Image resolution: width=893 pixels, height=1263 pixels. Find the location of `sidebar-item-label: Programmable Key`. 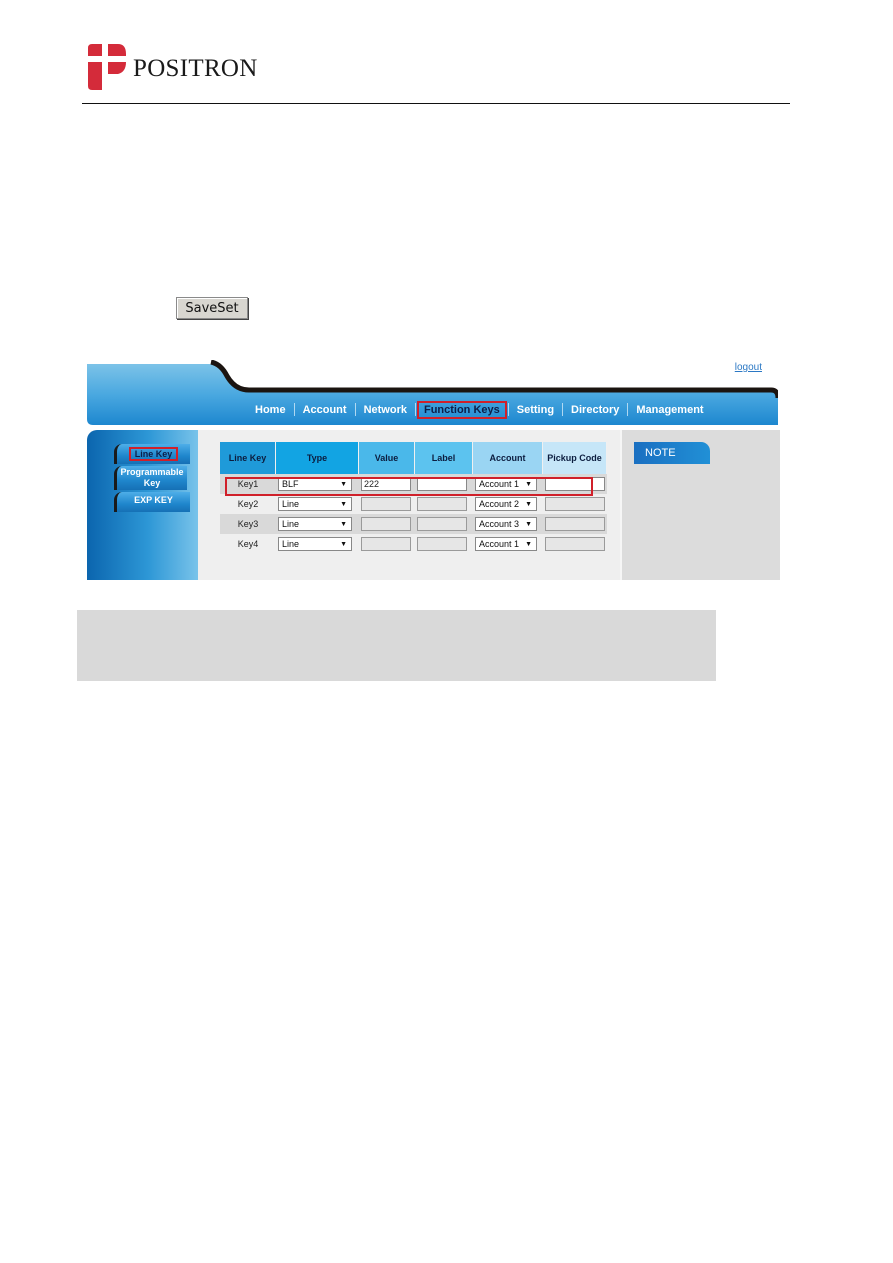

sidebar-item-label: Programmable Key is located at coordinates (152, 477).